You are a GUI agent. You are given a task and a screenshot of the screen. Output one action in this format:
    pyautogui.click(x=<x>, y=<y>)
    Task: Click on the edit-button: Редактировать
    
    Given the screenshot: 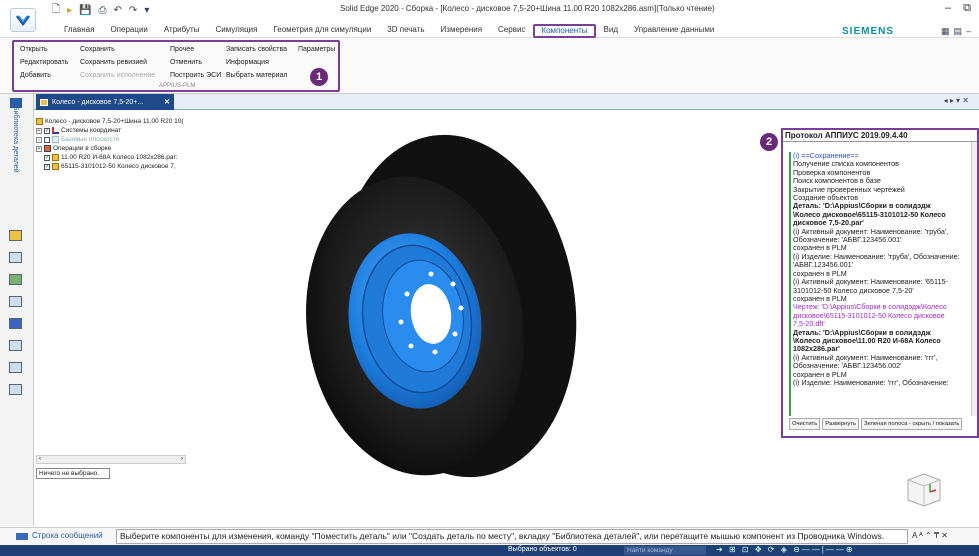 What is the action you would take?
    pyautogui.click(x=44, y=62)
    